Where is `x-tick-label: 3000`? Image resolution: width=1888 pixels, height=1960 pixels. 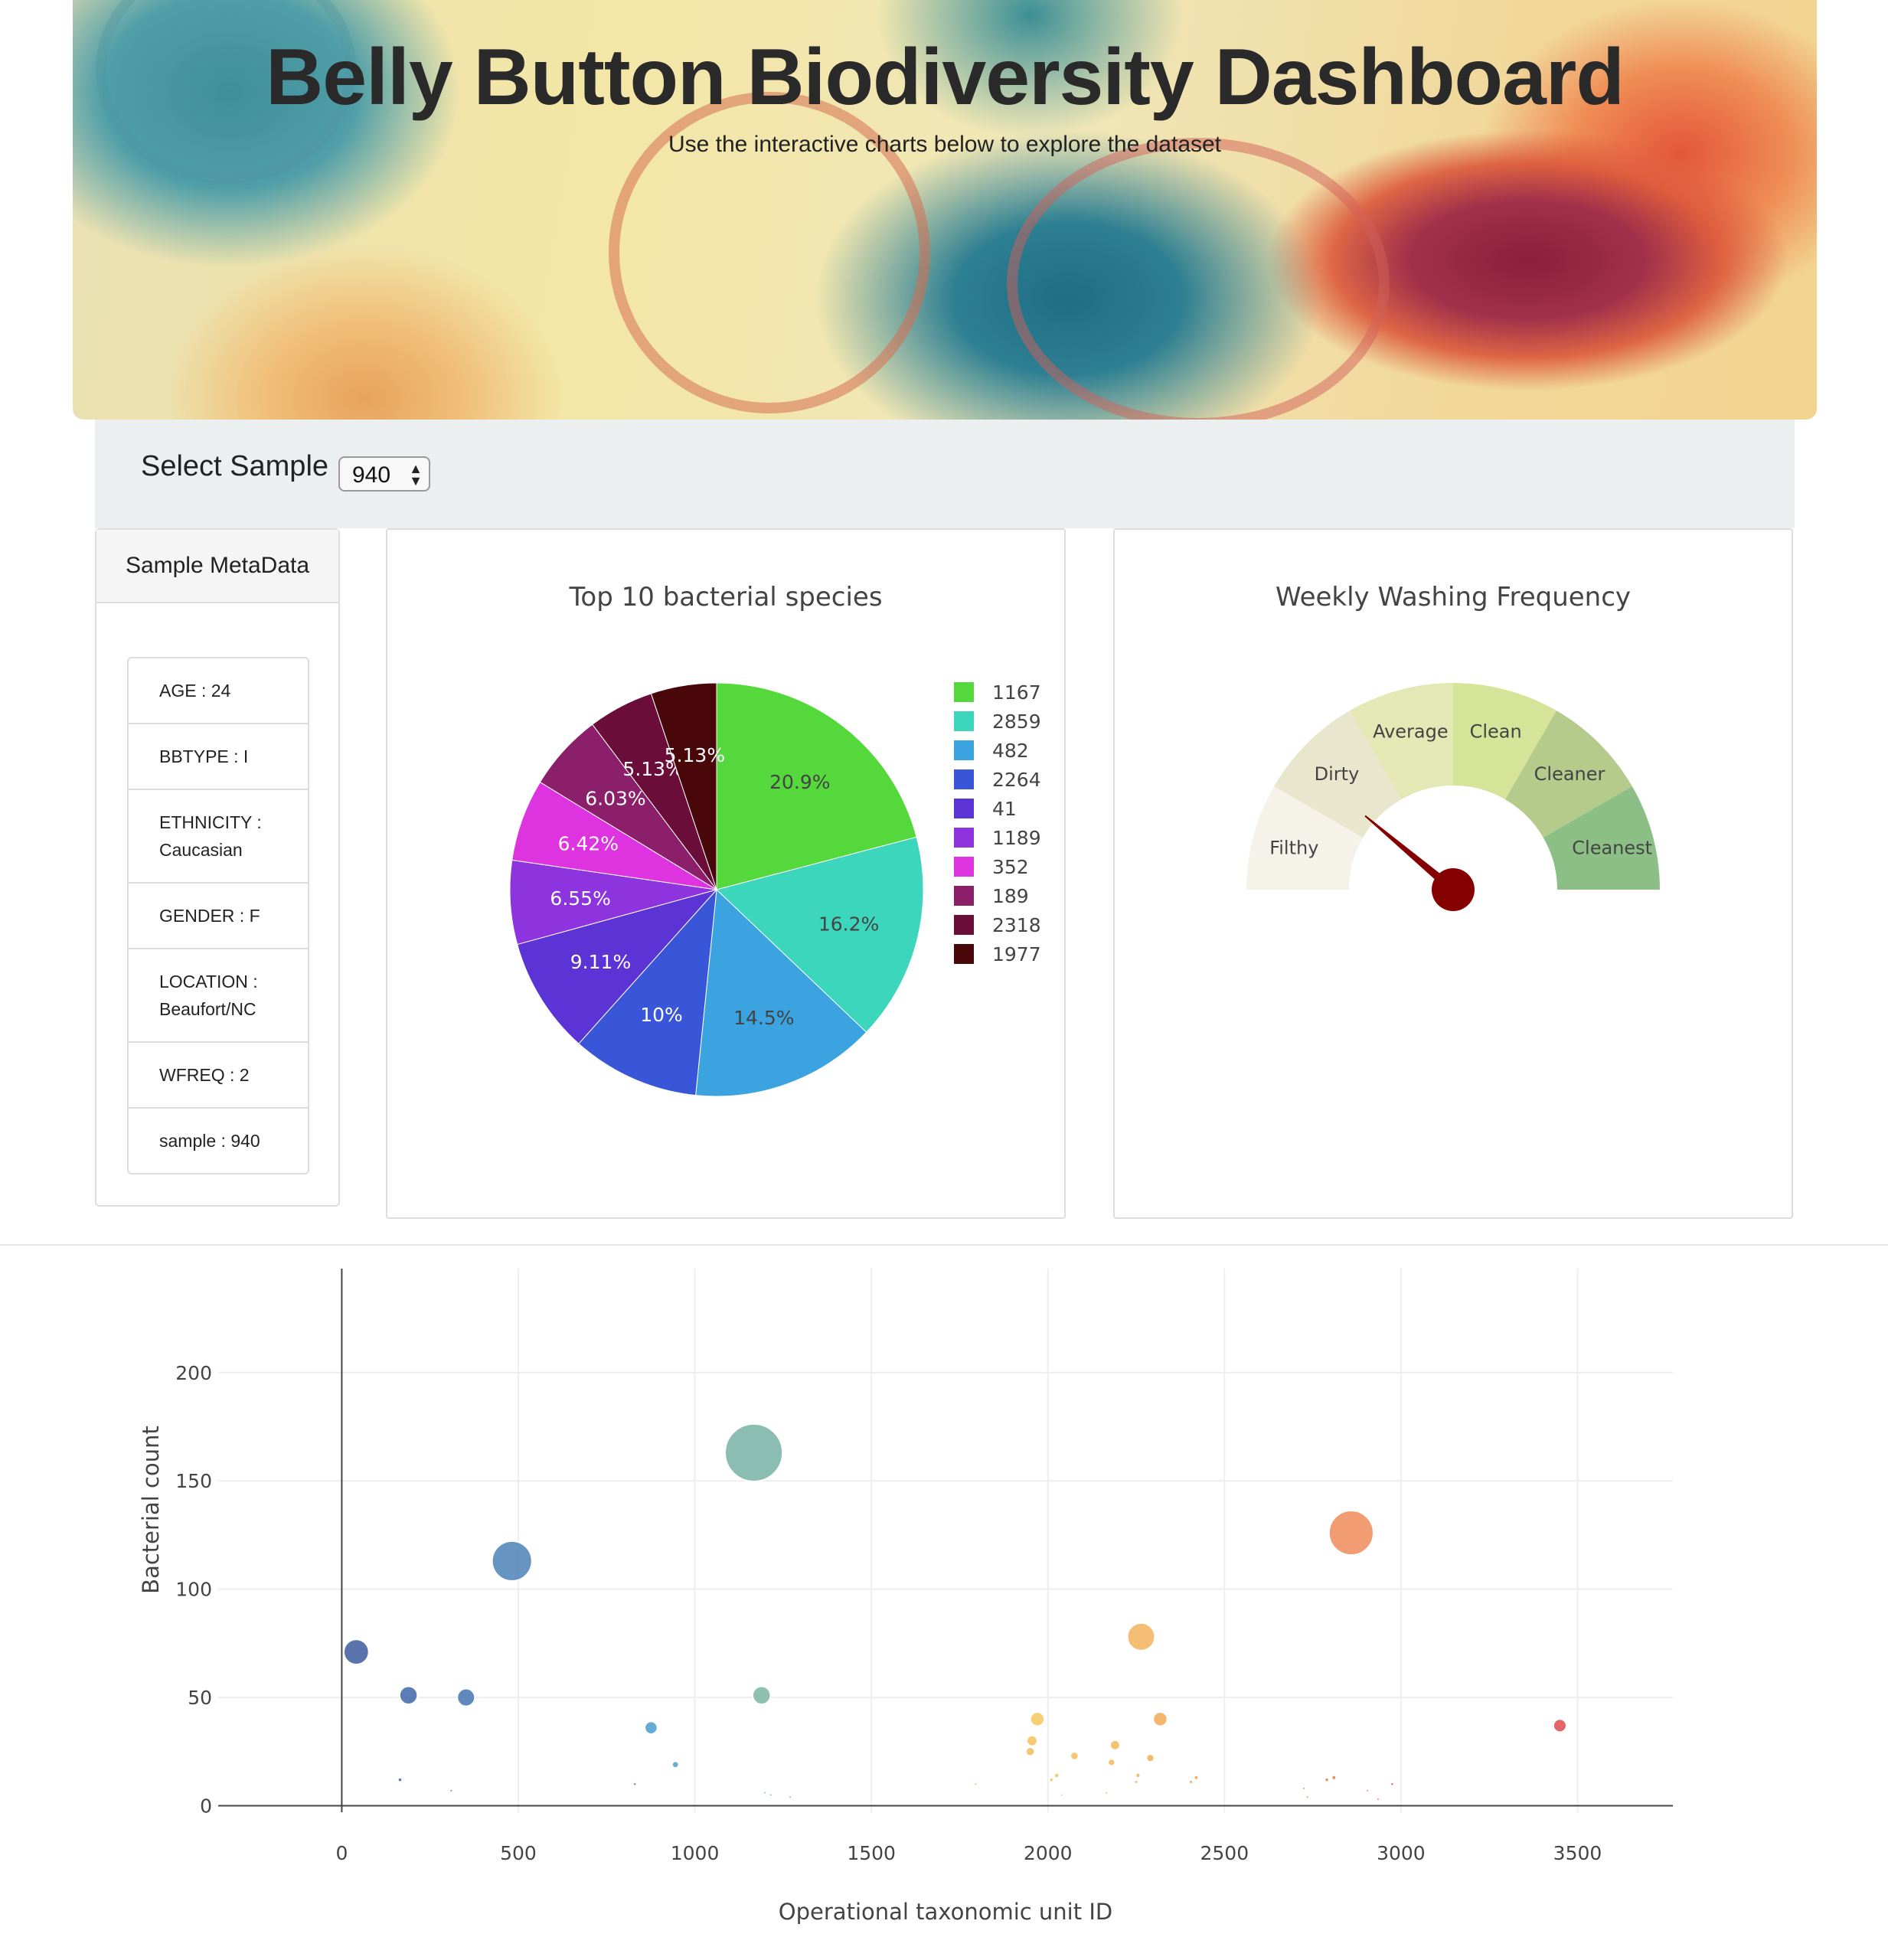 x-tick-label: 3000 is located at coordinates (1401, 1853).